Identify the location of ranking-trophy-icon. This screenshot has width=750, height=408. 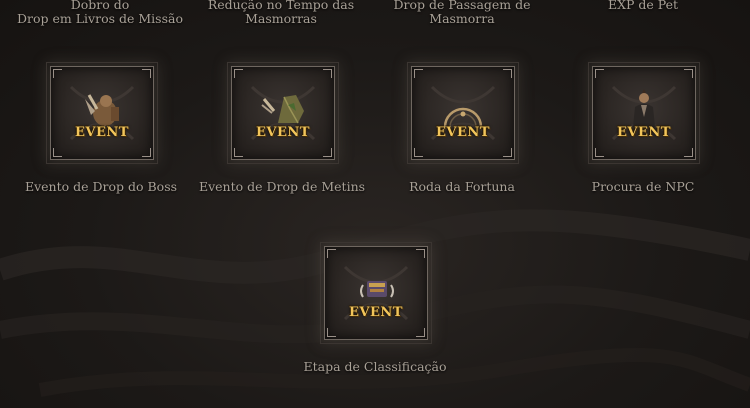
(377, 289).